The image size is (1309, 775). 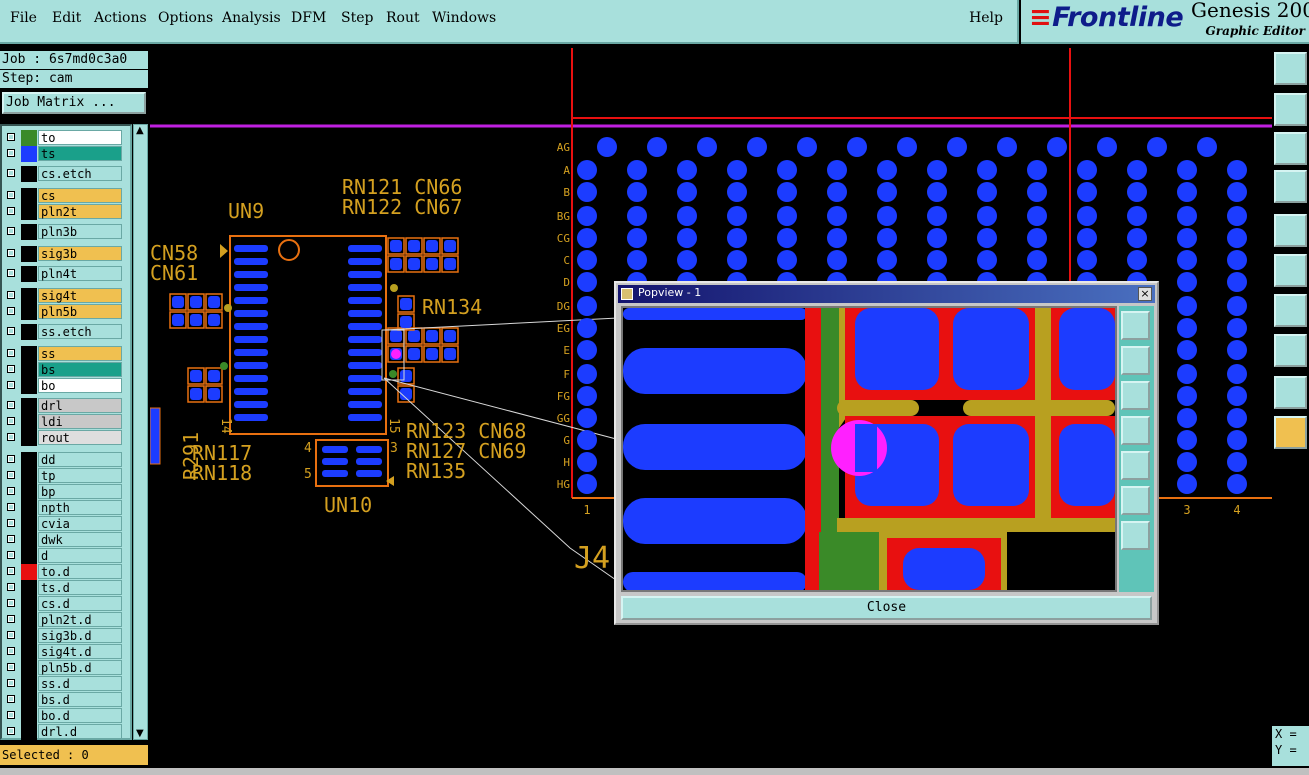 I want to click on layer-row-pln4t: pln4t, so click(x=67, y=274).